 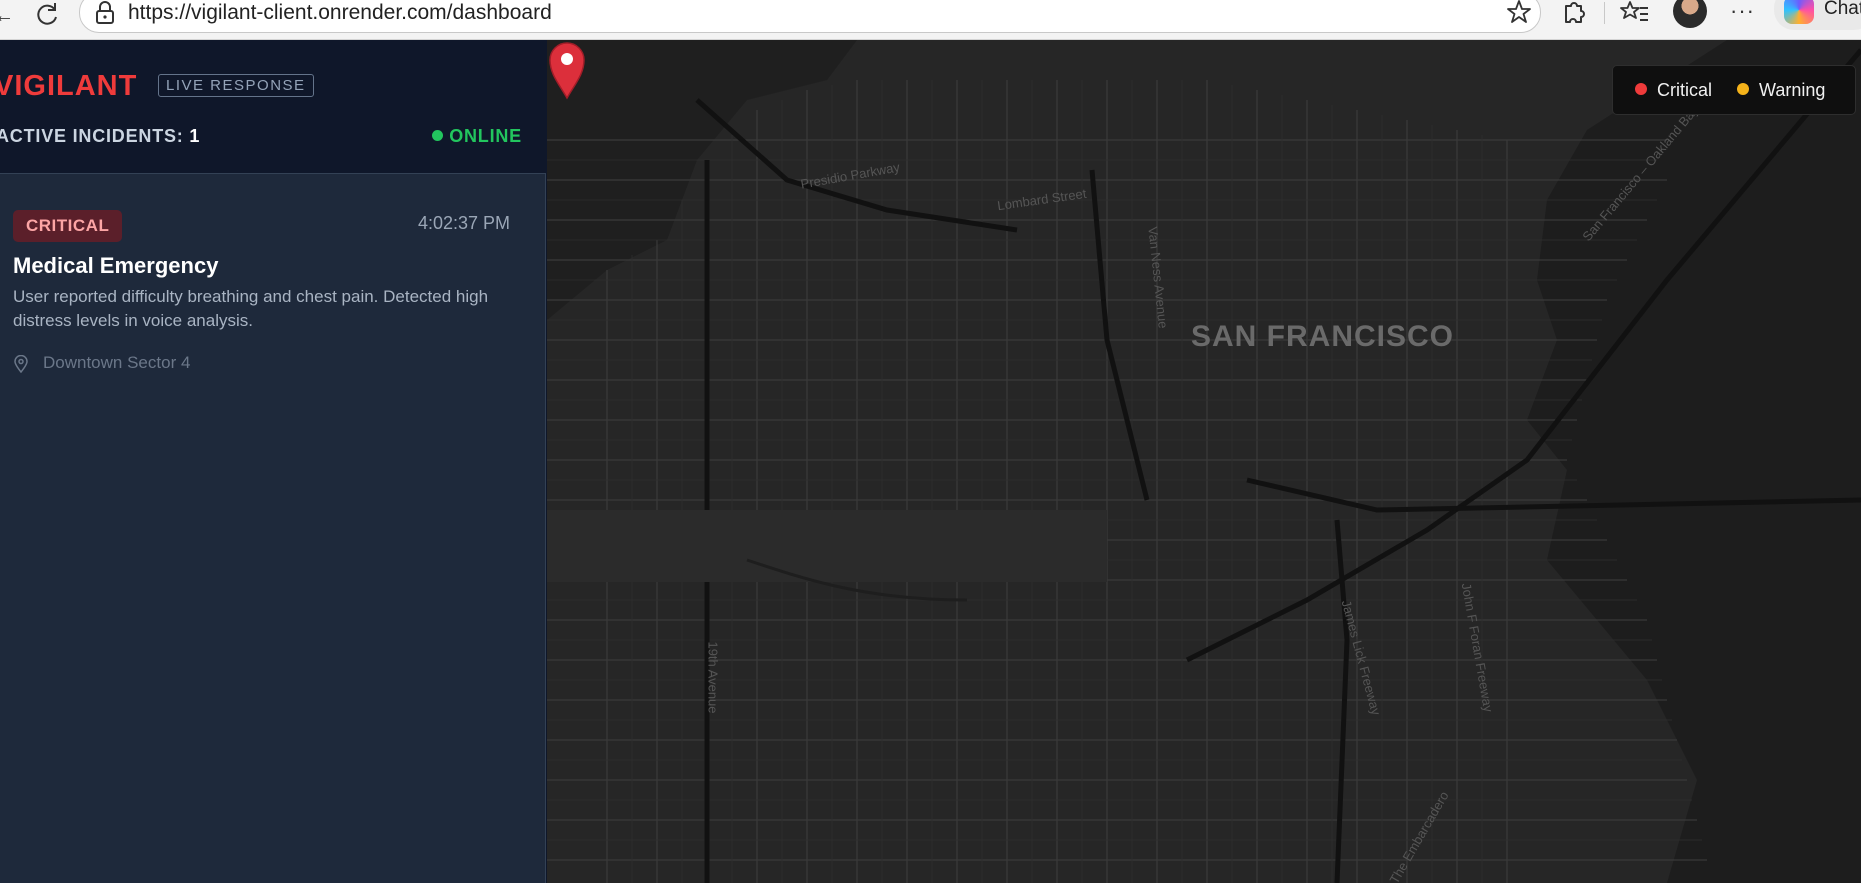 I want to click on active-incidents-label: ACTIVE INCIDENTS:, so click(x=92, y=136).